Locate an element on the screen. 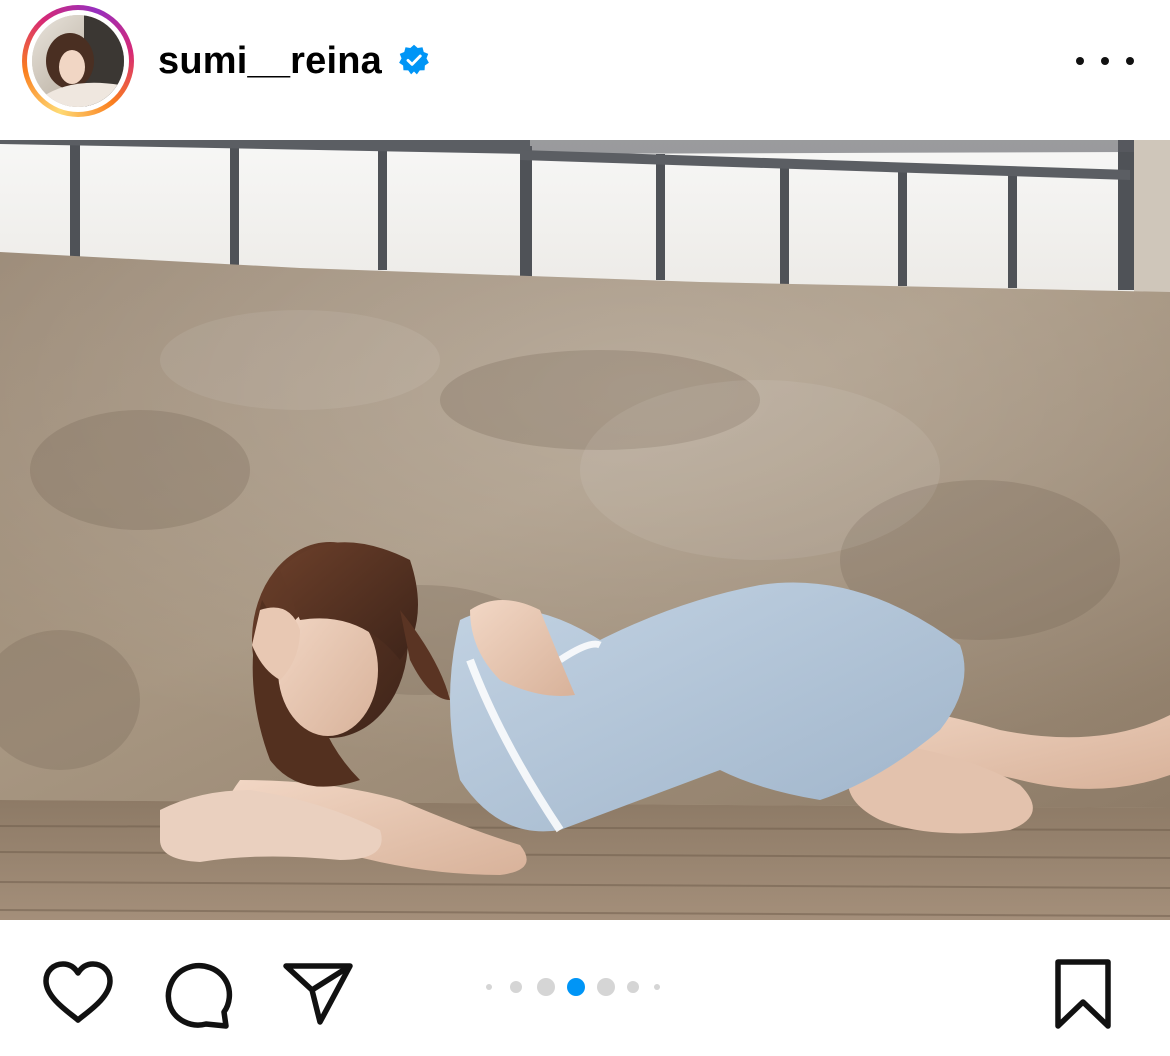 The height and width of the screenshot is (1056, 1170). more-options-button is located at coordinates (1105, 61).